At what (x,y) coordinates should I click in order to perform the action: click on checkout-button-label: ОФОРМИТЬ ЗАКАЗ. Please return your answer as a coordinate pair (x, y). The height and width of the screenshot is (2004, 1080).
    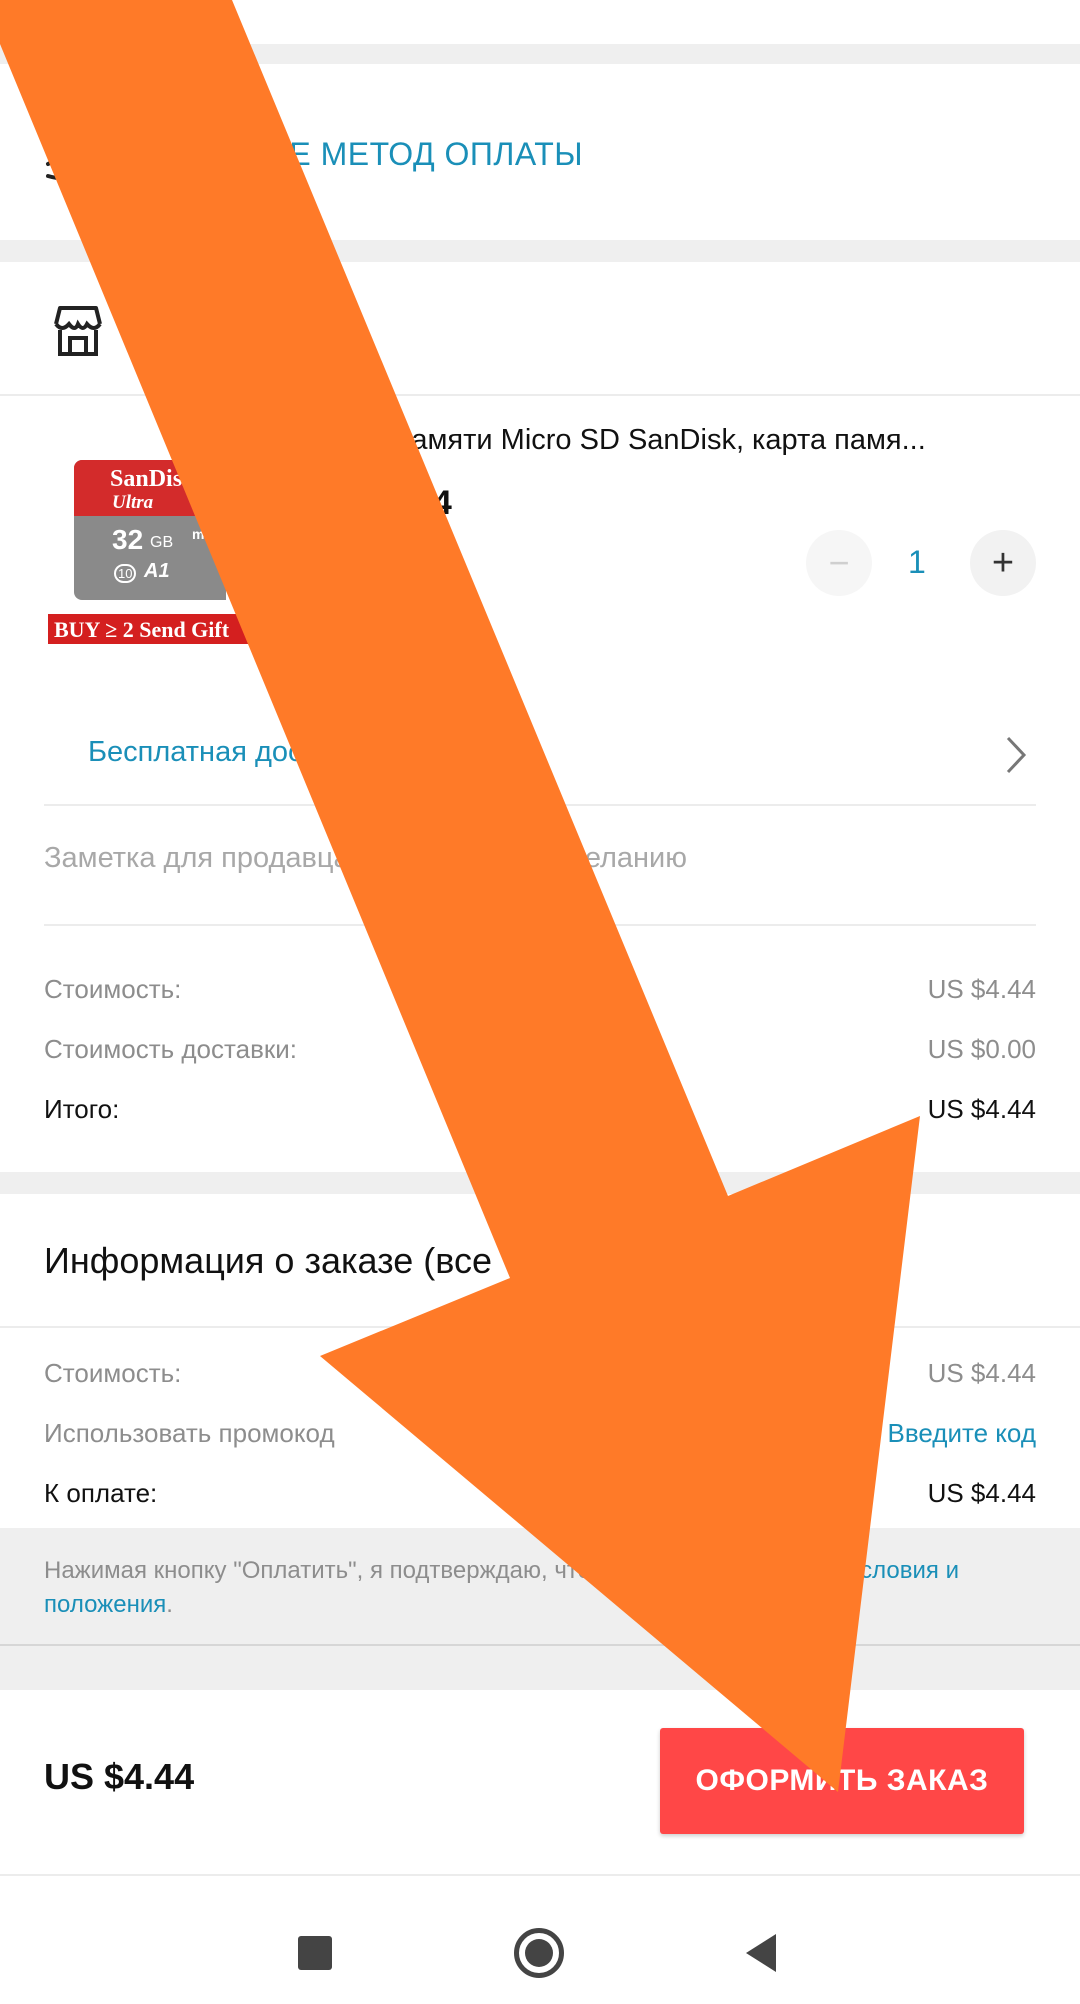
    Looking at the image, I should click on (842, 1780).